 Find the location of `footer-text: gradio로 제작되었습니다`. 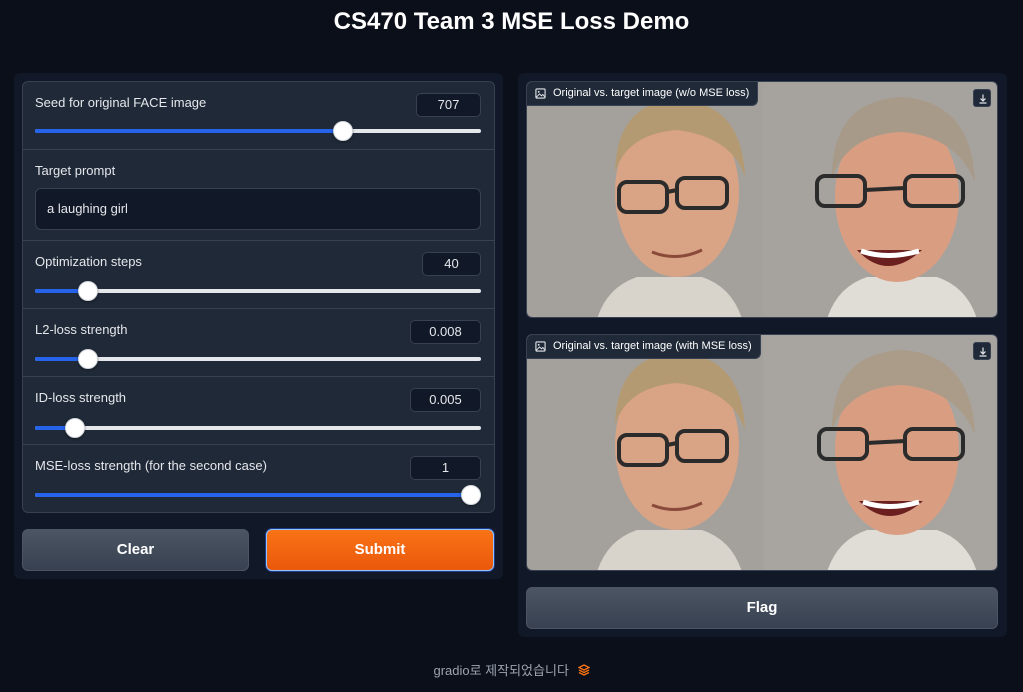

footer-text: gradio로 제작되었습니다 is located at coordinates (500, 670).